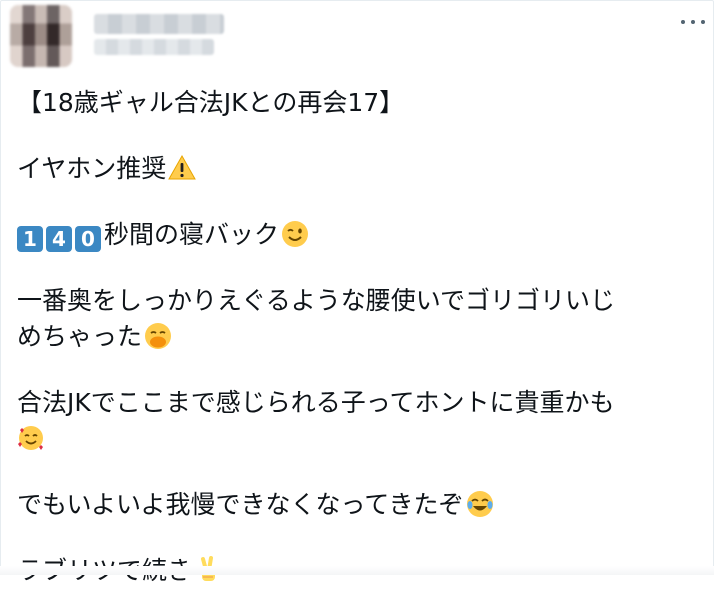 The image size is (714, 589). I want to click on smiling-face-with-hearts-icon, so click(30, 438).